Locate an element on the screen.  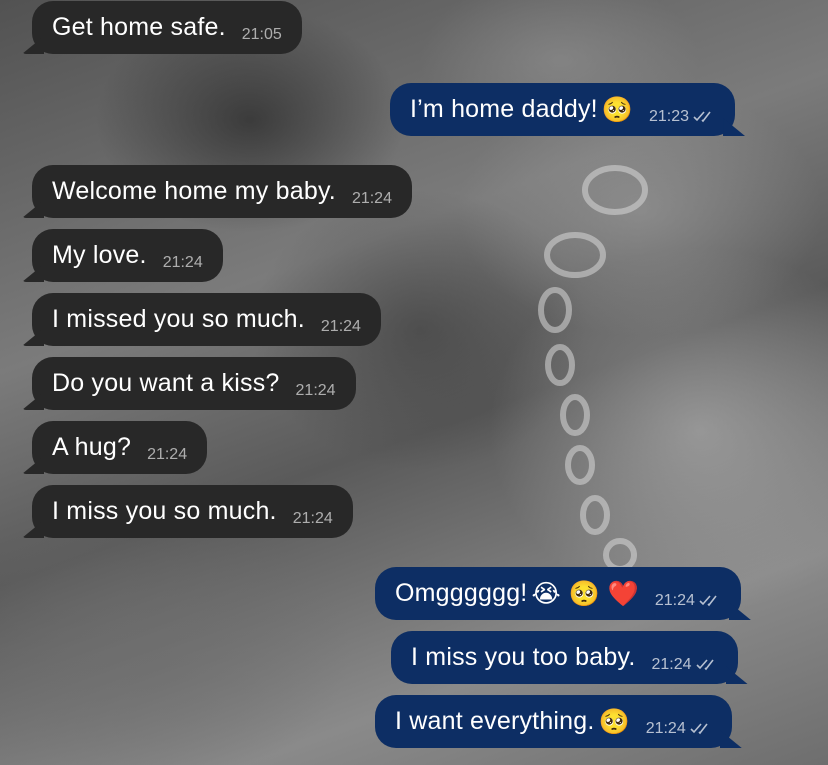
message-bubble-outgoing: I miss you too baby. 21:24 is located at coordinates (564, 657).